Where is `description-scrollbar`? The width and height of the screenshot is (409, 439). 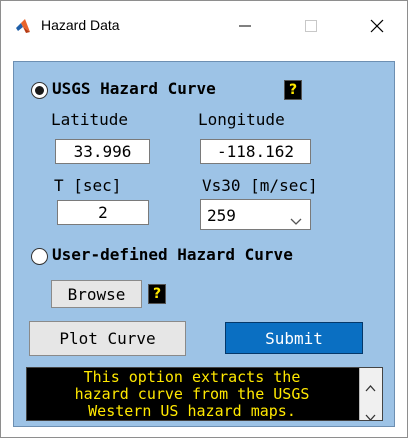
description-scrollbar is located at coordinates (370, 394).